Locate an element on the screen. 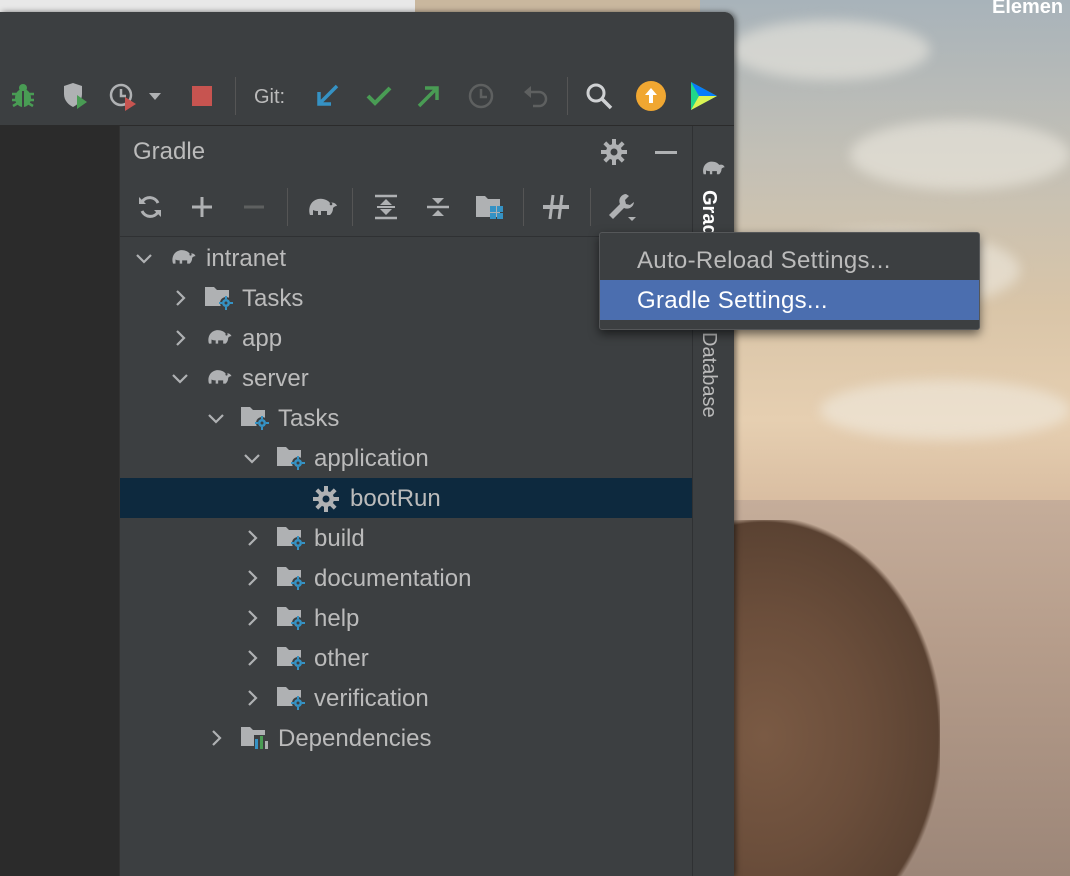 Image resolution: width=1070 pixels, height=876 pixels. gear-icon is located at coordinates (614, 152).